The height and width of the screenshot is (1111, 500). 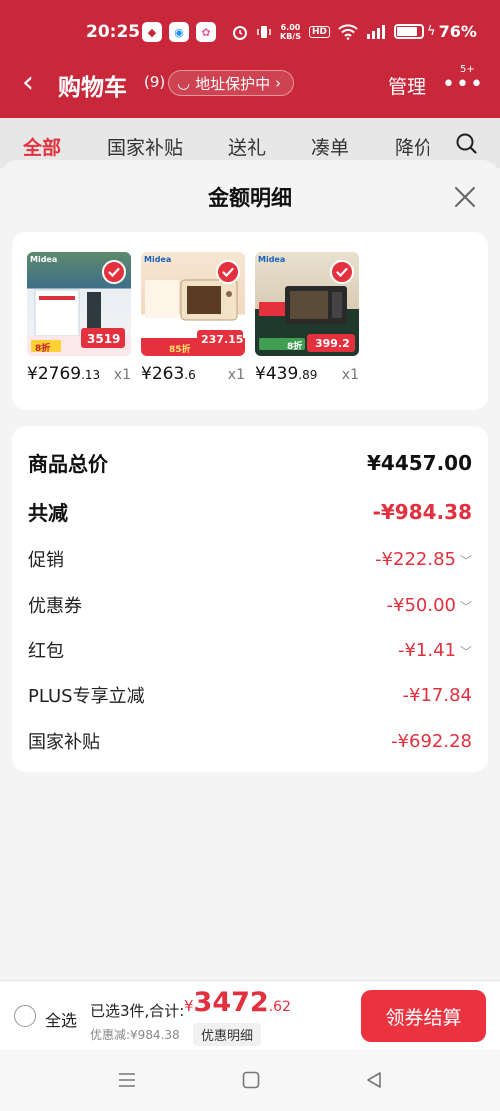 What do you see at coordinates (137, 1011) in the screenshot?
I see `selected-info: 已选3件,合计:` at bounding box center [137, 1011].